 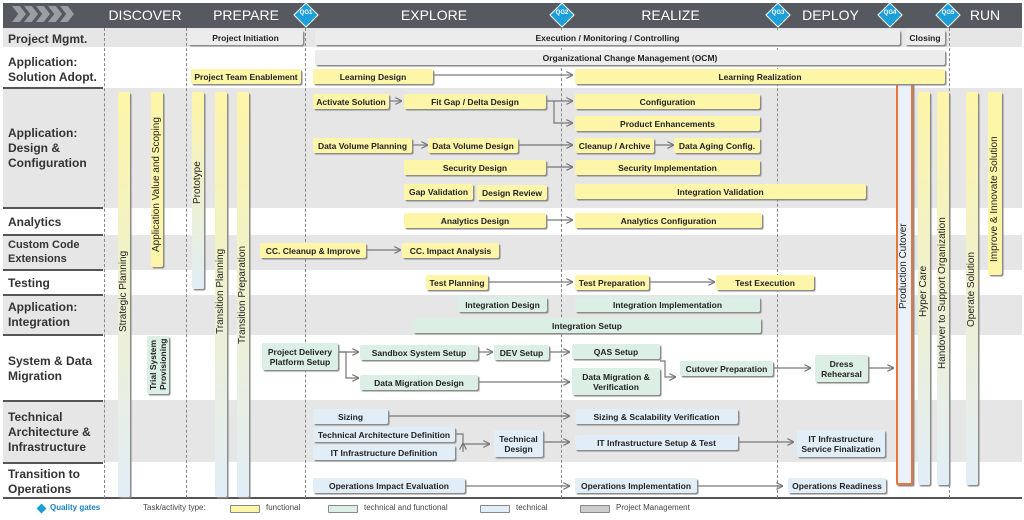 I want to click on legend-type-label: Task/activity type:, so click(x=174, y=507).